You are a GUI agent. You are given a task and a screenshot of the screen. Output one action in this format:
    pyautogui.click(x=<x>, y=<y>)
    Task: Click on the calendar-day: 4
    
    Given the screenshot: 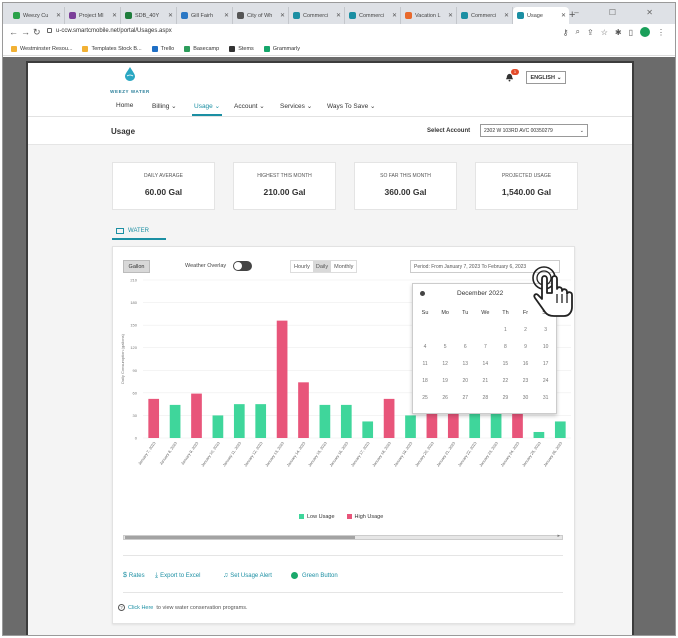 What is the action you would take?
    pyautogui.click(x=425, y=347)
    